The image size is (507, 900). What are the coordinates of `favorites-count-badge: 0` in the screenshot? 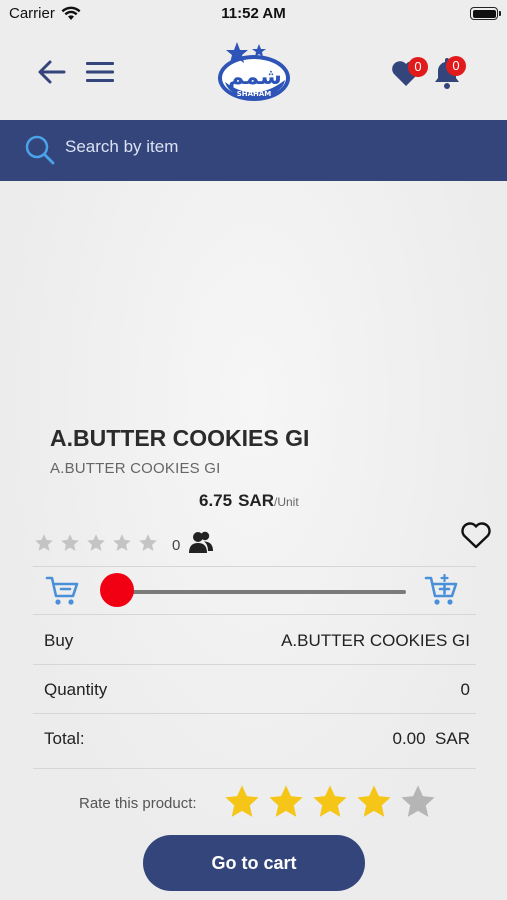 It's located at (418, 67).